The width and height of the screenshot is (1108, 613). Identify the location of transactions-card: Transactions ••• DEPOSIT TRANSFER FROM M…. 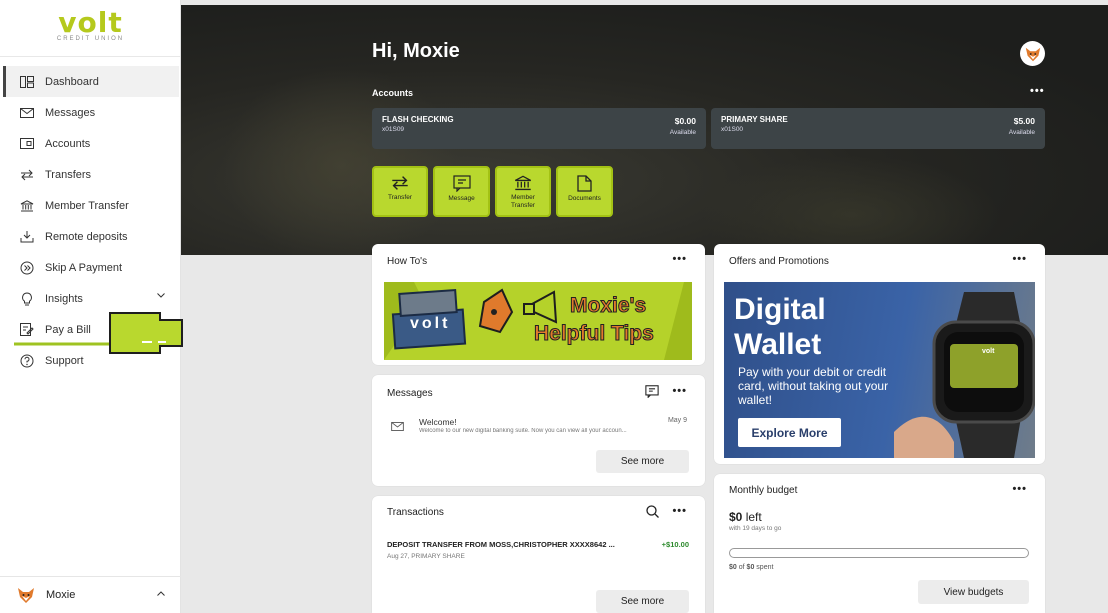
(538, 554).